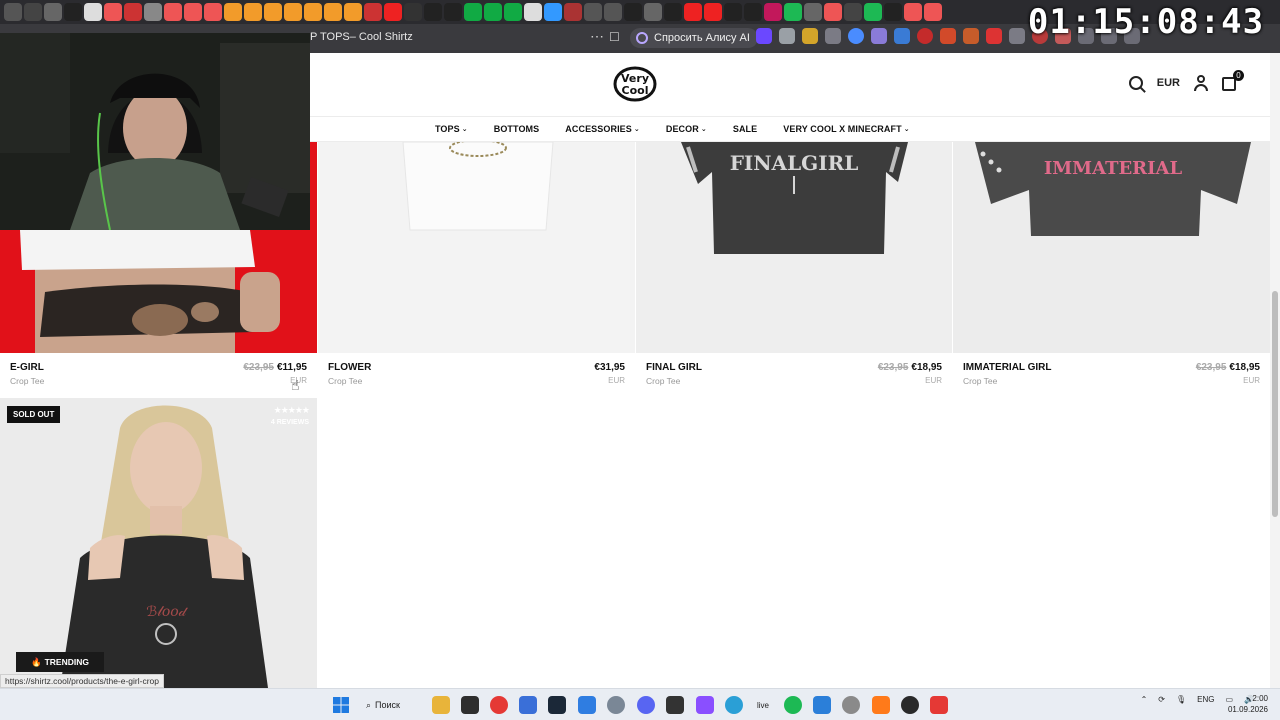 The width and height of the screenshot is (1280, 720). Describe the element at coordinates (822, 705) in the screenshot. I see `vpn-icon` at that location.